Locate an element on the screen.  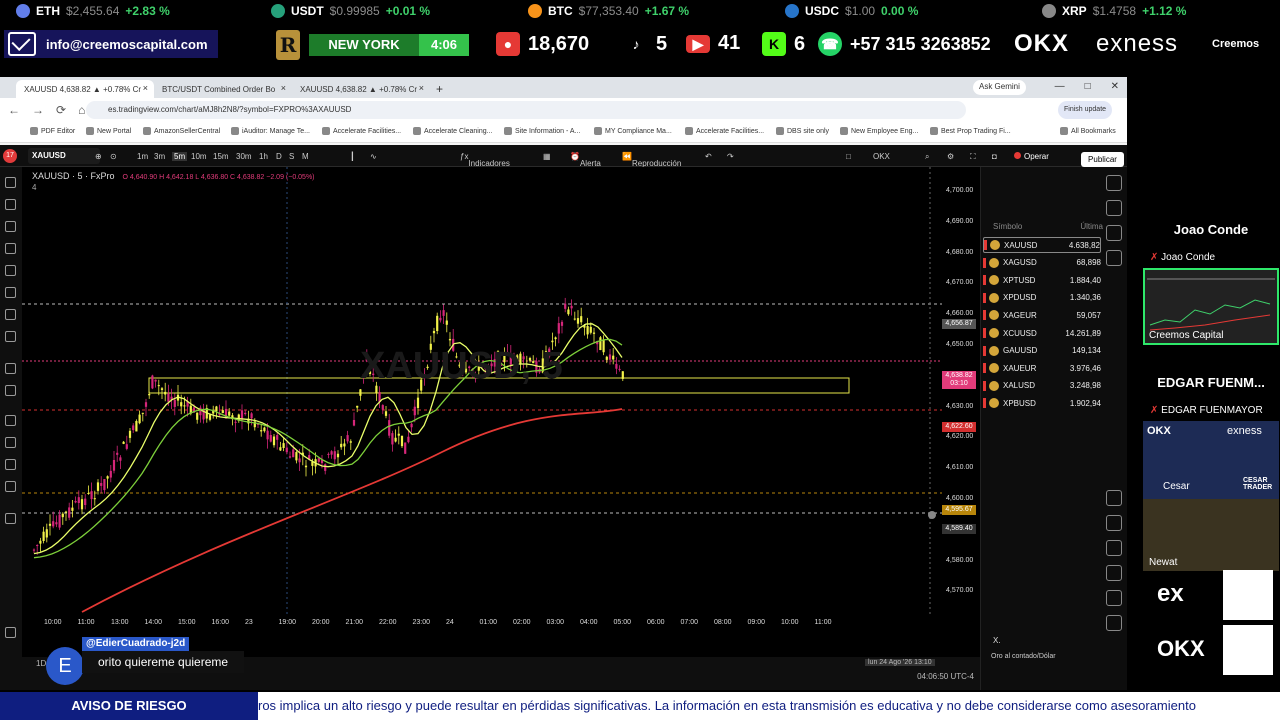
publish-button: Publicar is located at coordinates (1102, 159).